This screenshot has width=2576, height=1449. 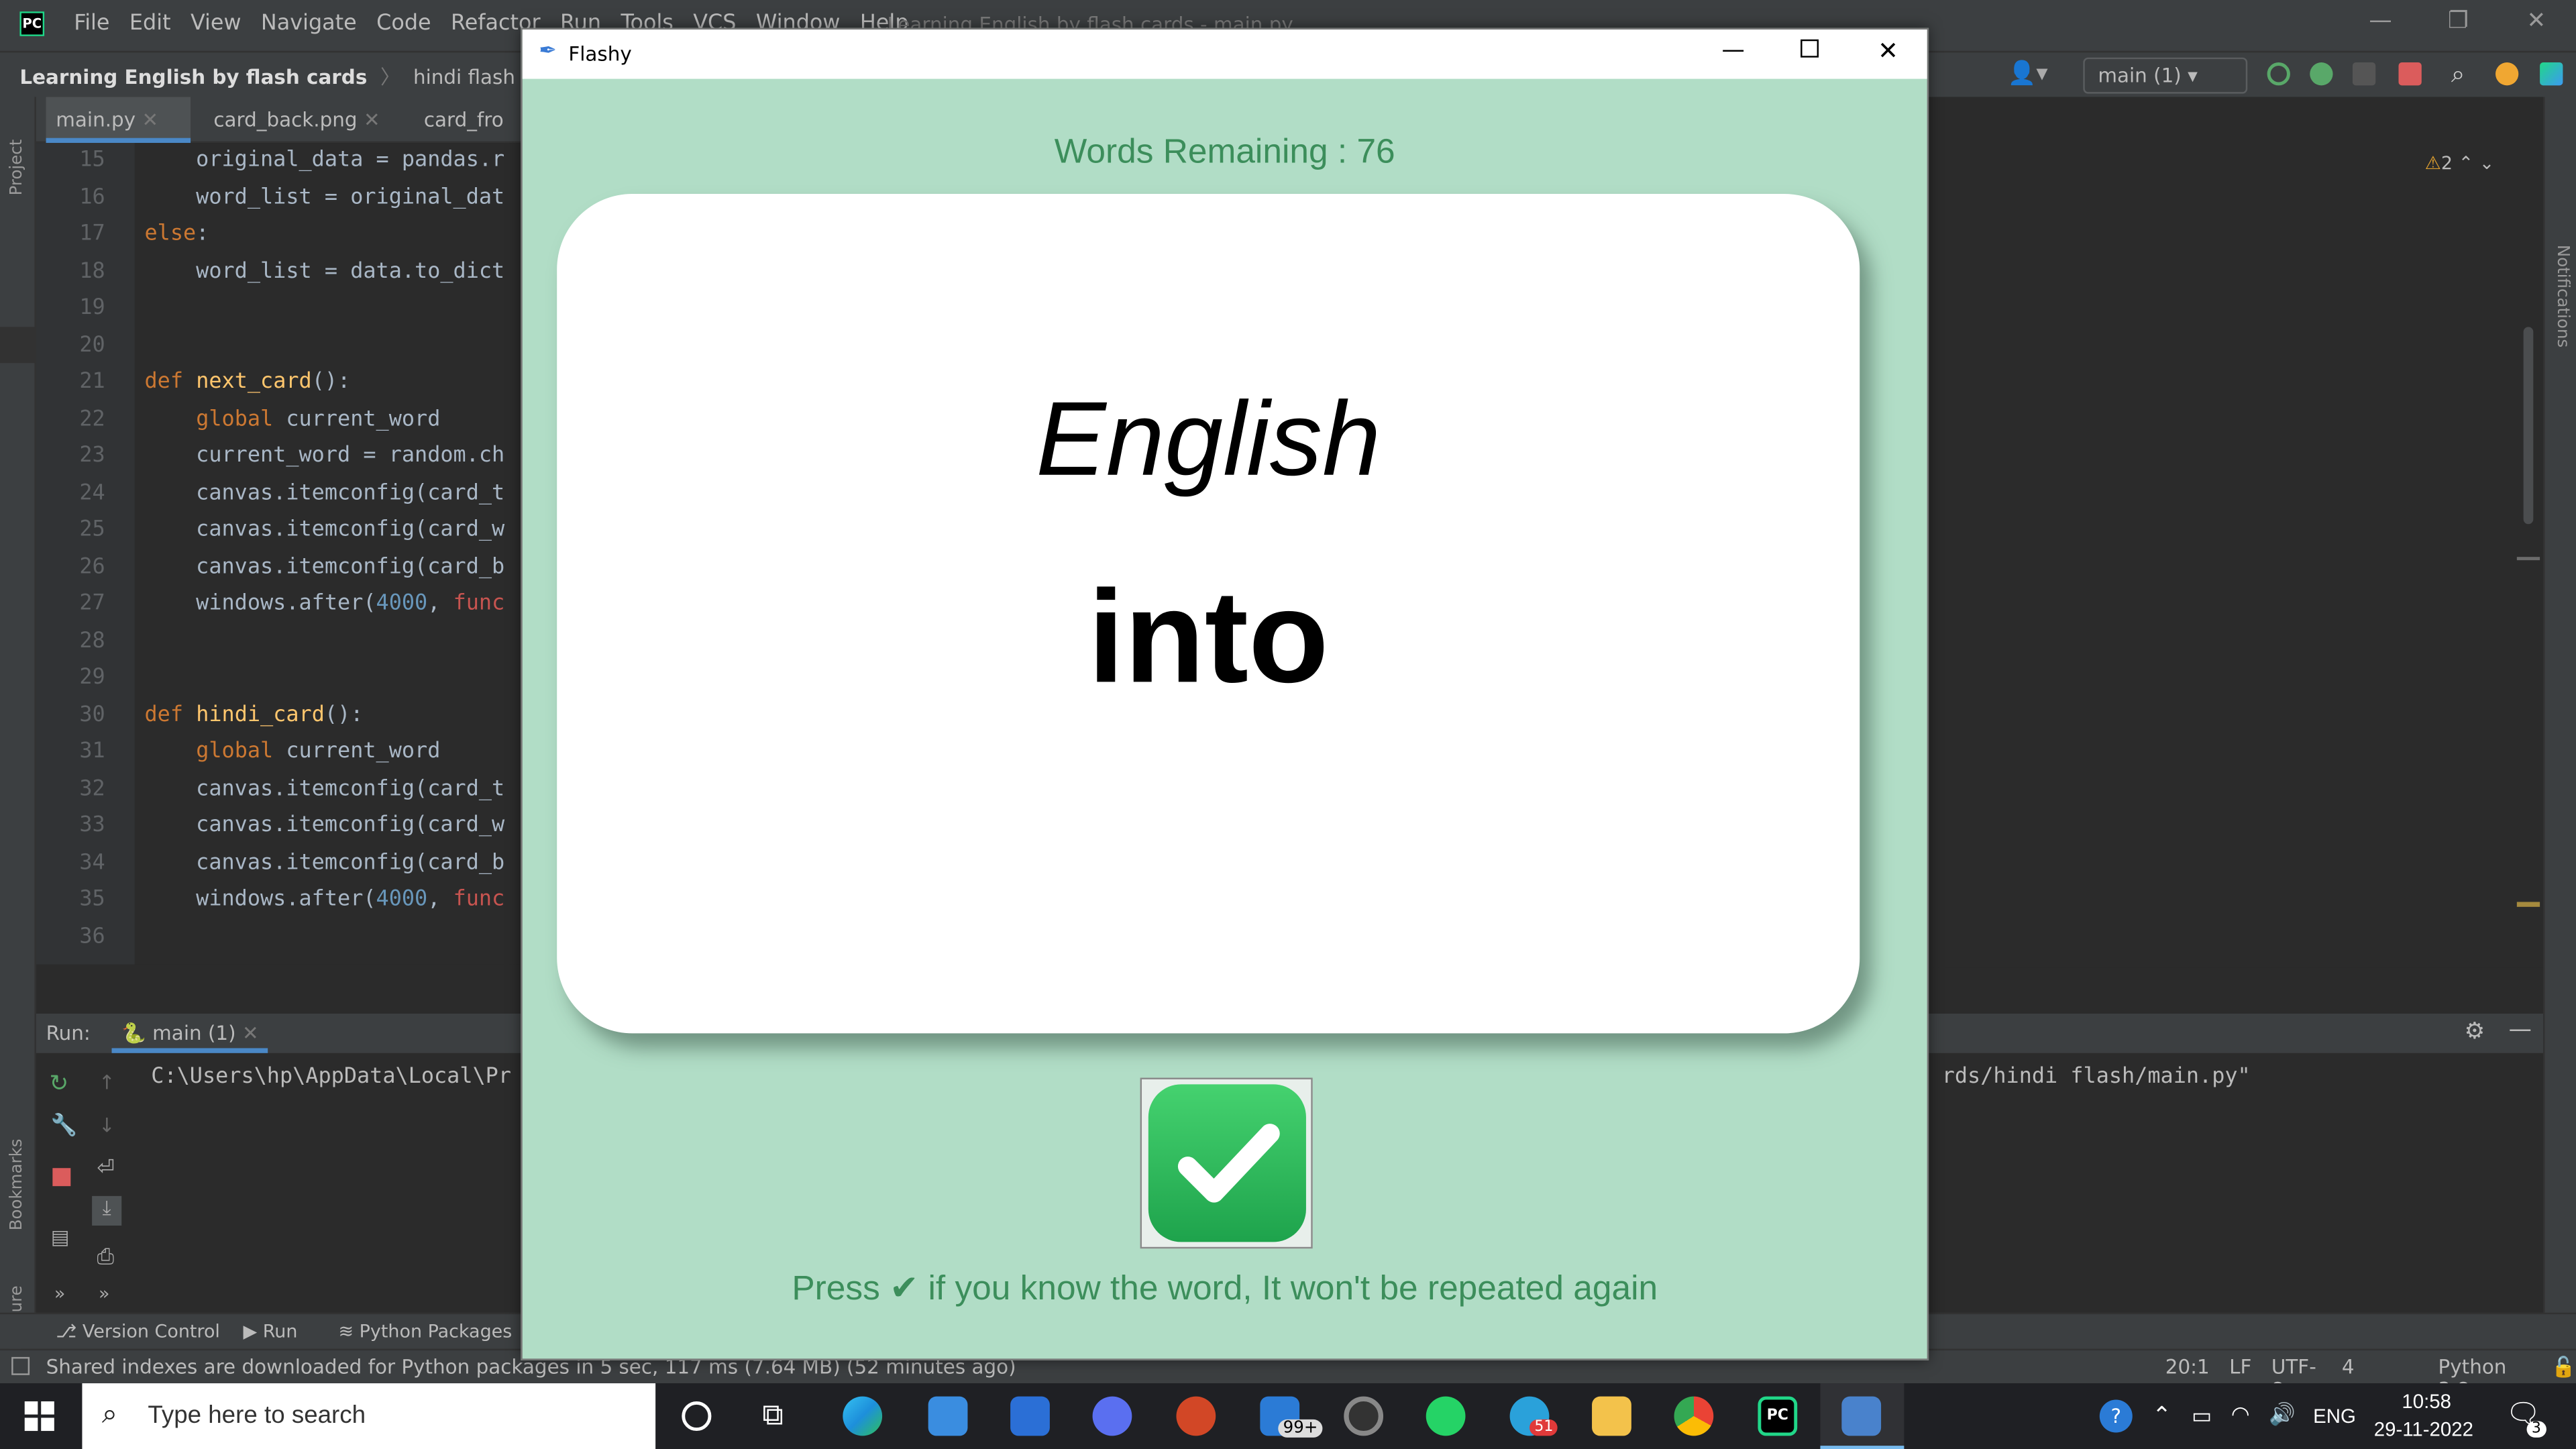 What do you see at coordinates (17, 168) in the screenshot?
I see `project-tool-button: Project` at bounding box center [17, 168].